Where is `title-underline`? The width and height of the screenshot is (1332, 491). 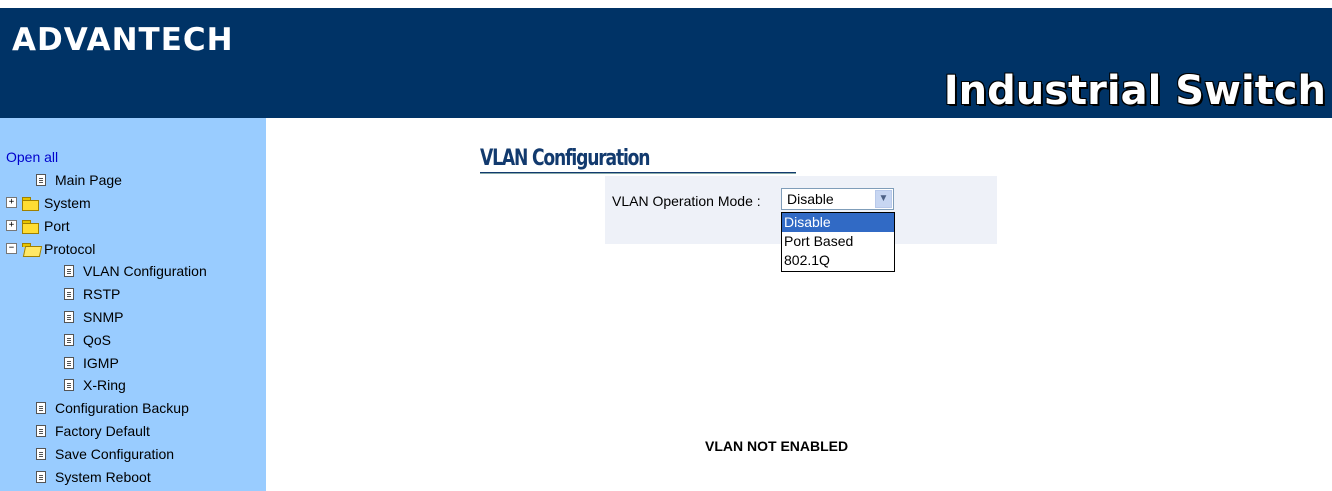 title-underline is located at coordinates (638, 173).